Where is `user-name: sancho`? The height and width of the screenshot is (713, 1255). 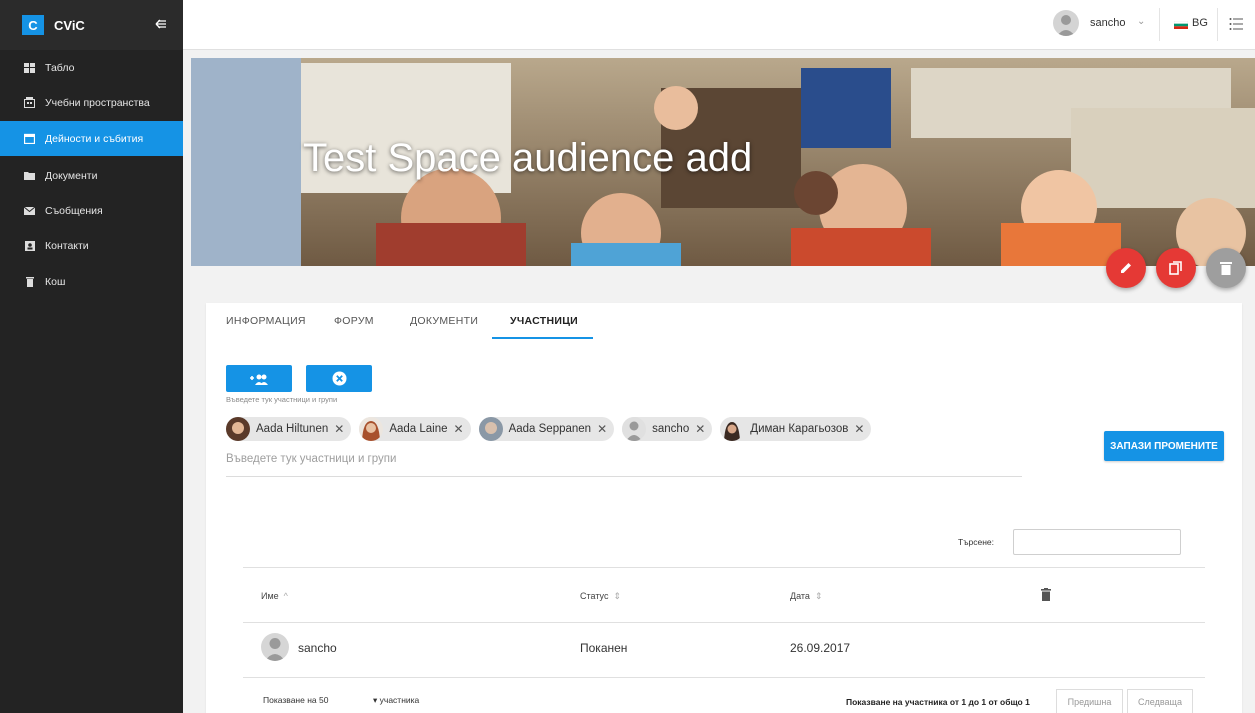 user-name: sancho is located at coordinates (1107, 23).